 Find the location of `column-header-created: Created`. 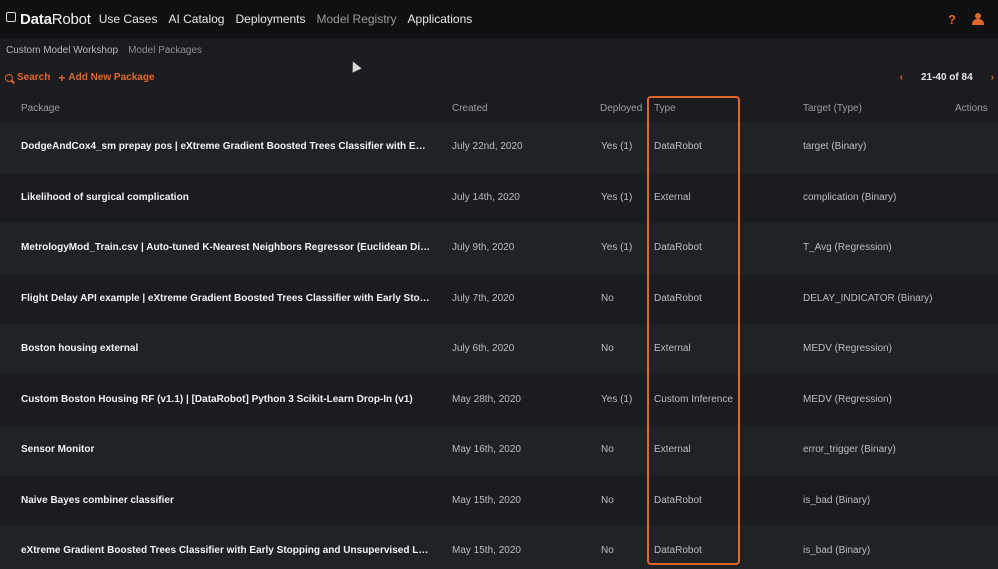

column-header-created: Created is located at coordinates (470, 108).